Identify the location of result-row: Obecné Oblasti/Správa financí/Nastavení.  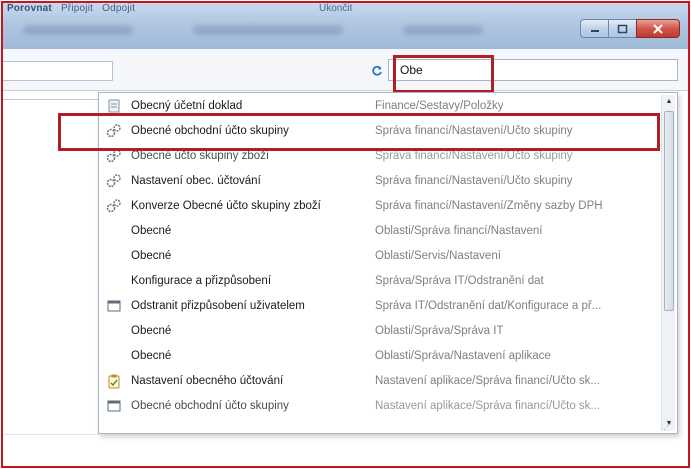
(379, 230).